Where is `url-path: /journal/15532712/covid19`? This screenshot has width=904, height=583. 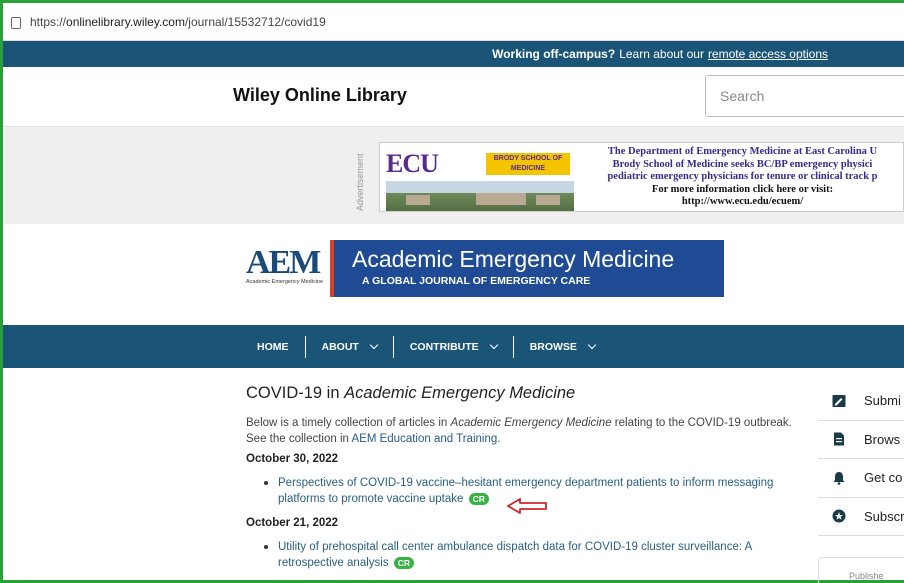 url-path: /journal/15532712/covid19 is located at coordinates (255, 21).